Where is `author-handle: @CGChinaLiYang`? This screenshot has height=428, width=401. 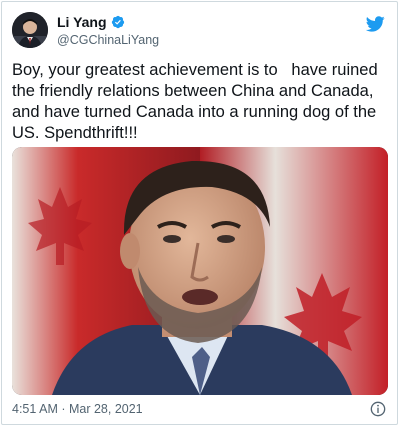
author-handle: @CGChinaLiYang is located at coordinates (108, 40).